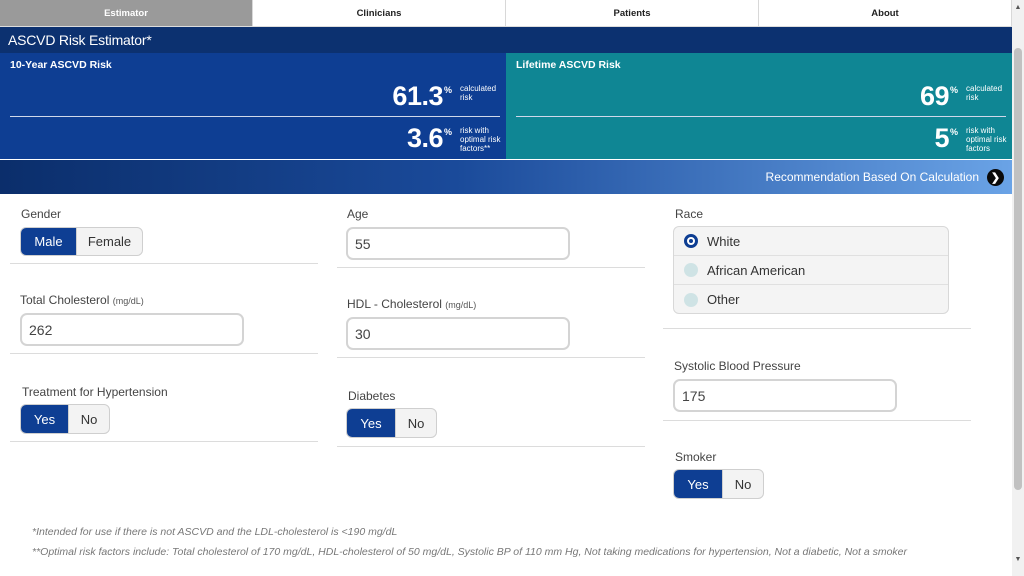  I want to click on gender-toggle: Male Female, so click(81, 241).